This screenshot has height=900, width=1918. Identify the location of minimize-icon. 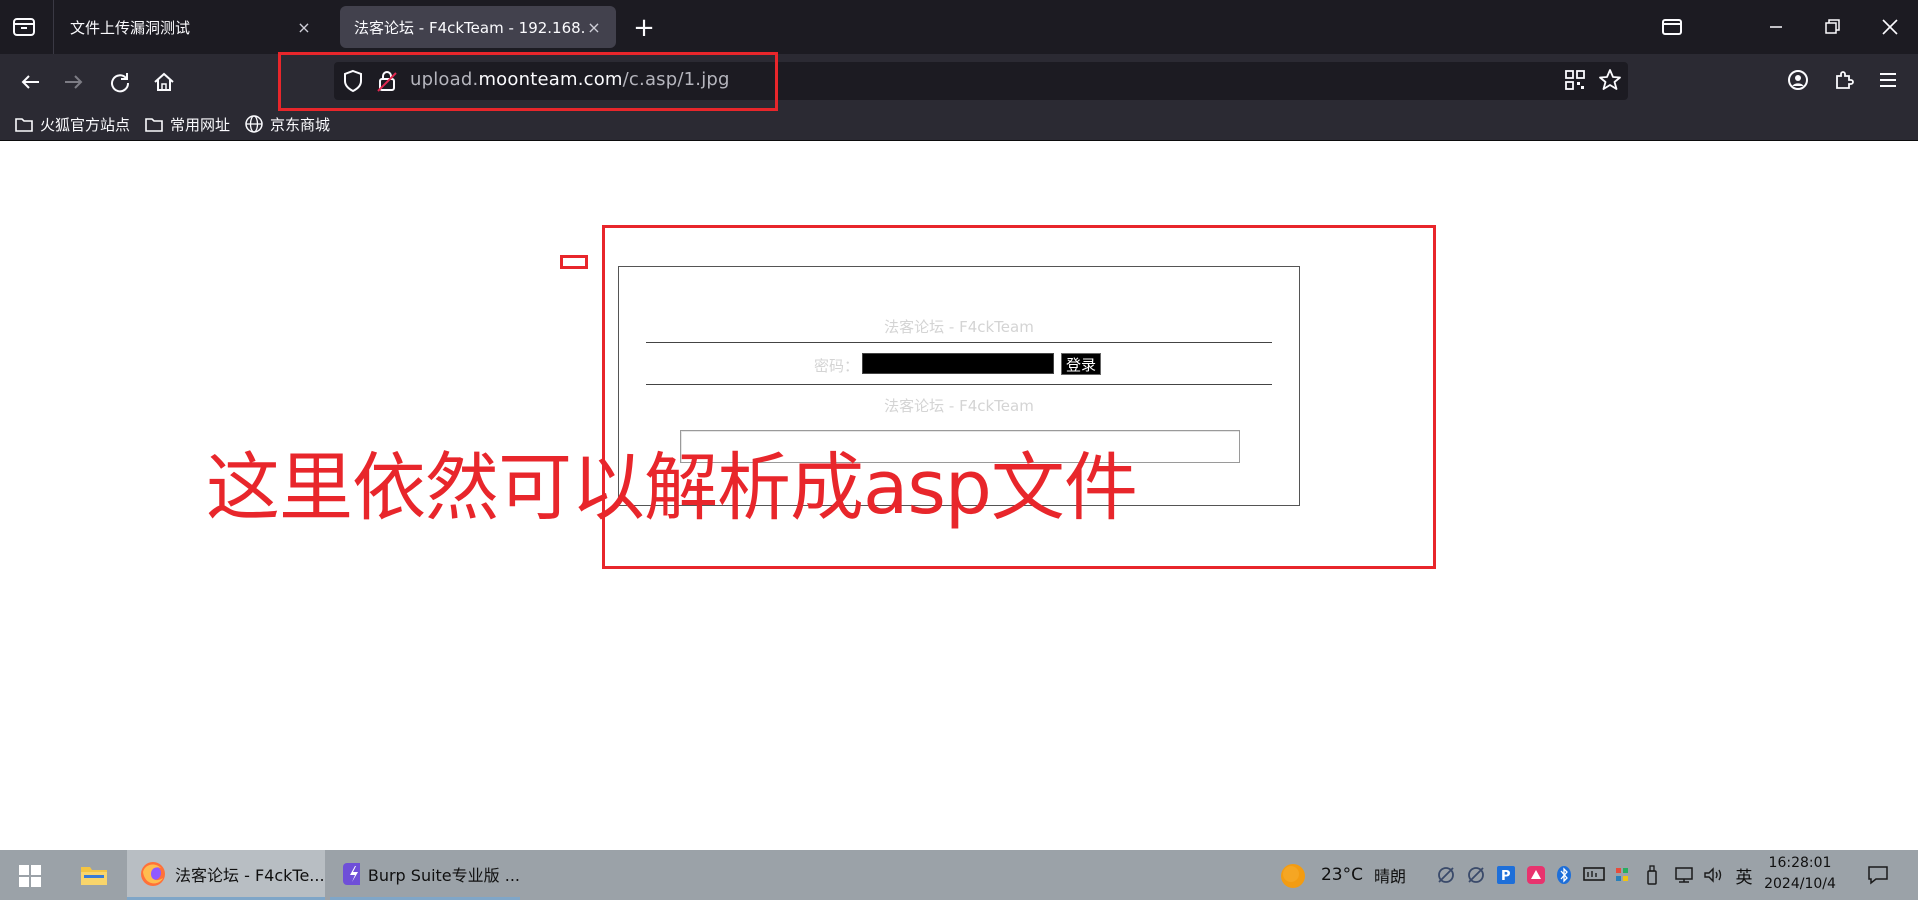
(1776, 29).